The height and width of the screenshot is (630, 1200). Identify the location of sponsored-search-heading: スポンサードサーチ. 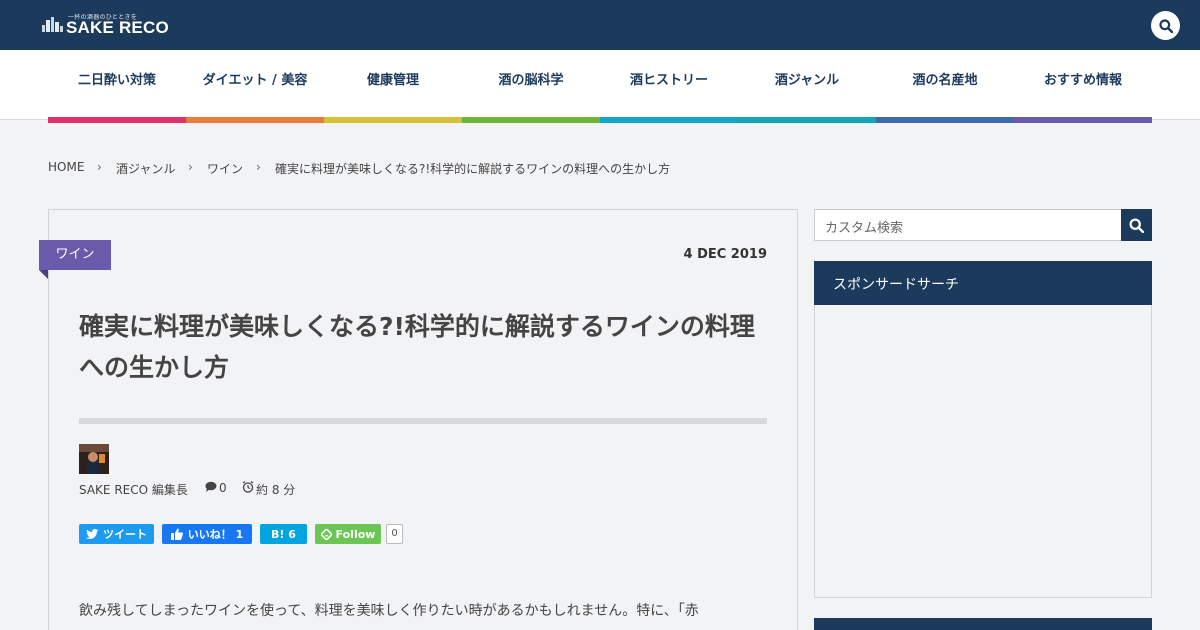
(983, 283).